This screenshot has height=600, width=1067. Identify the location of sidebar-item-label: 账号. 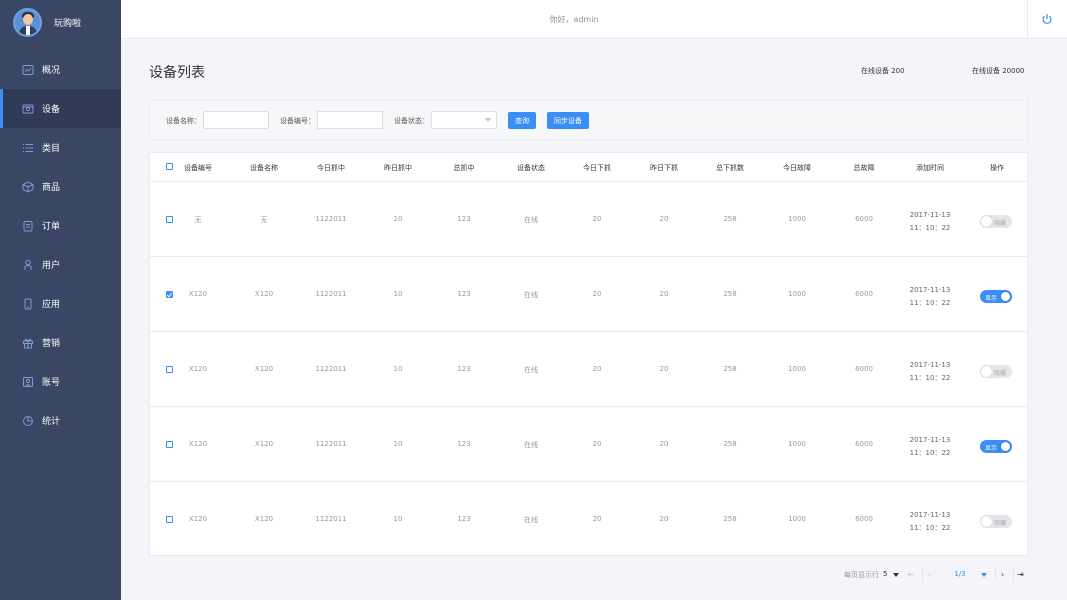
(51, 383).